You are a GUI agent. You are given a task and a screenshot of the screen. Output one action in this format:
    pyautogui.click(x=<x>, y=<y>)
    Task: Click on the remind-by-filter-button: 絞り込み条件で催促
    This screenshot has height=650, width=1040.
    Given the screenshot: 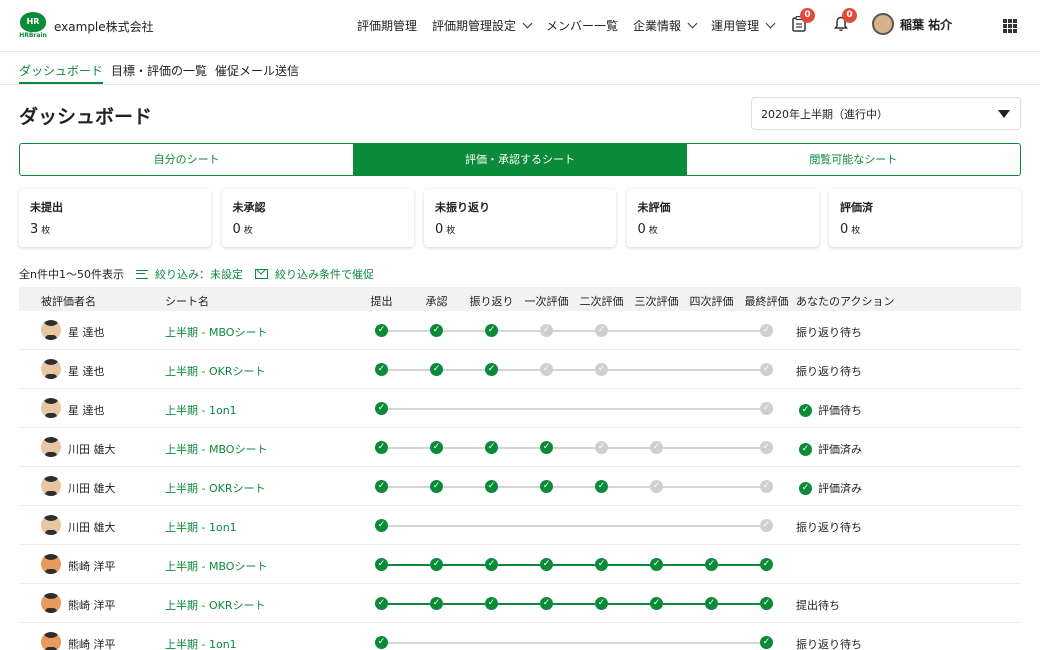 What is the action you would take?
    pyautogui.click(x=314, y=274)
    